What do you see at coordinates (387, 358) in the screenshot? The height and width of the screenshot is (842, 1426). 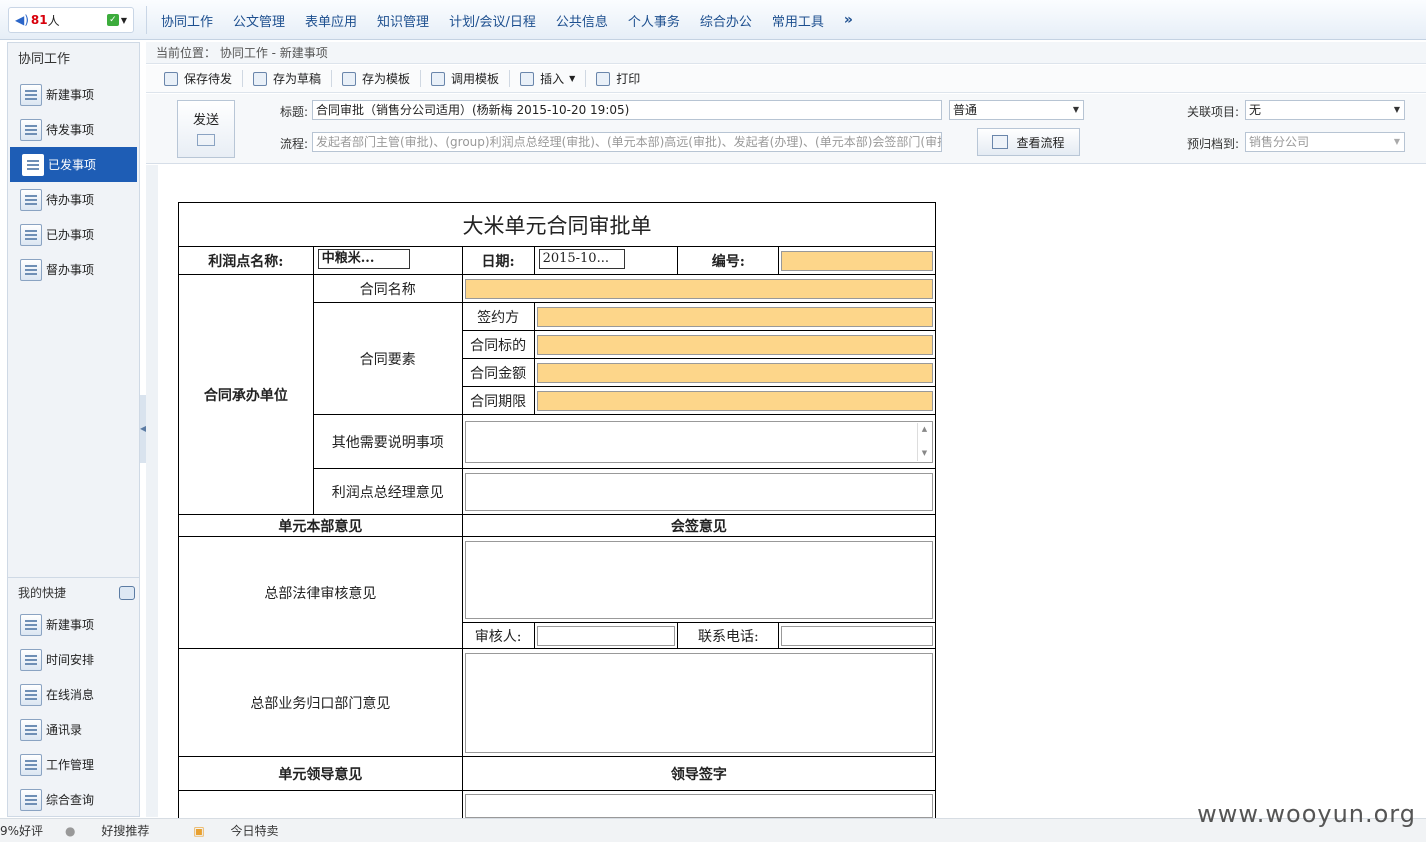 I see `contract-elements-label: 合同要素` at bounding box center [387, 358].